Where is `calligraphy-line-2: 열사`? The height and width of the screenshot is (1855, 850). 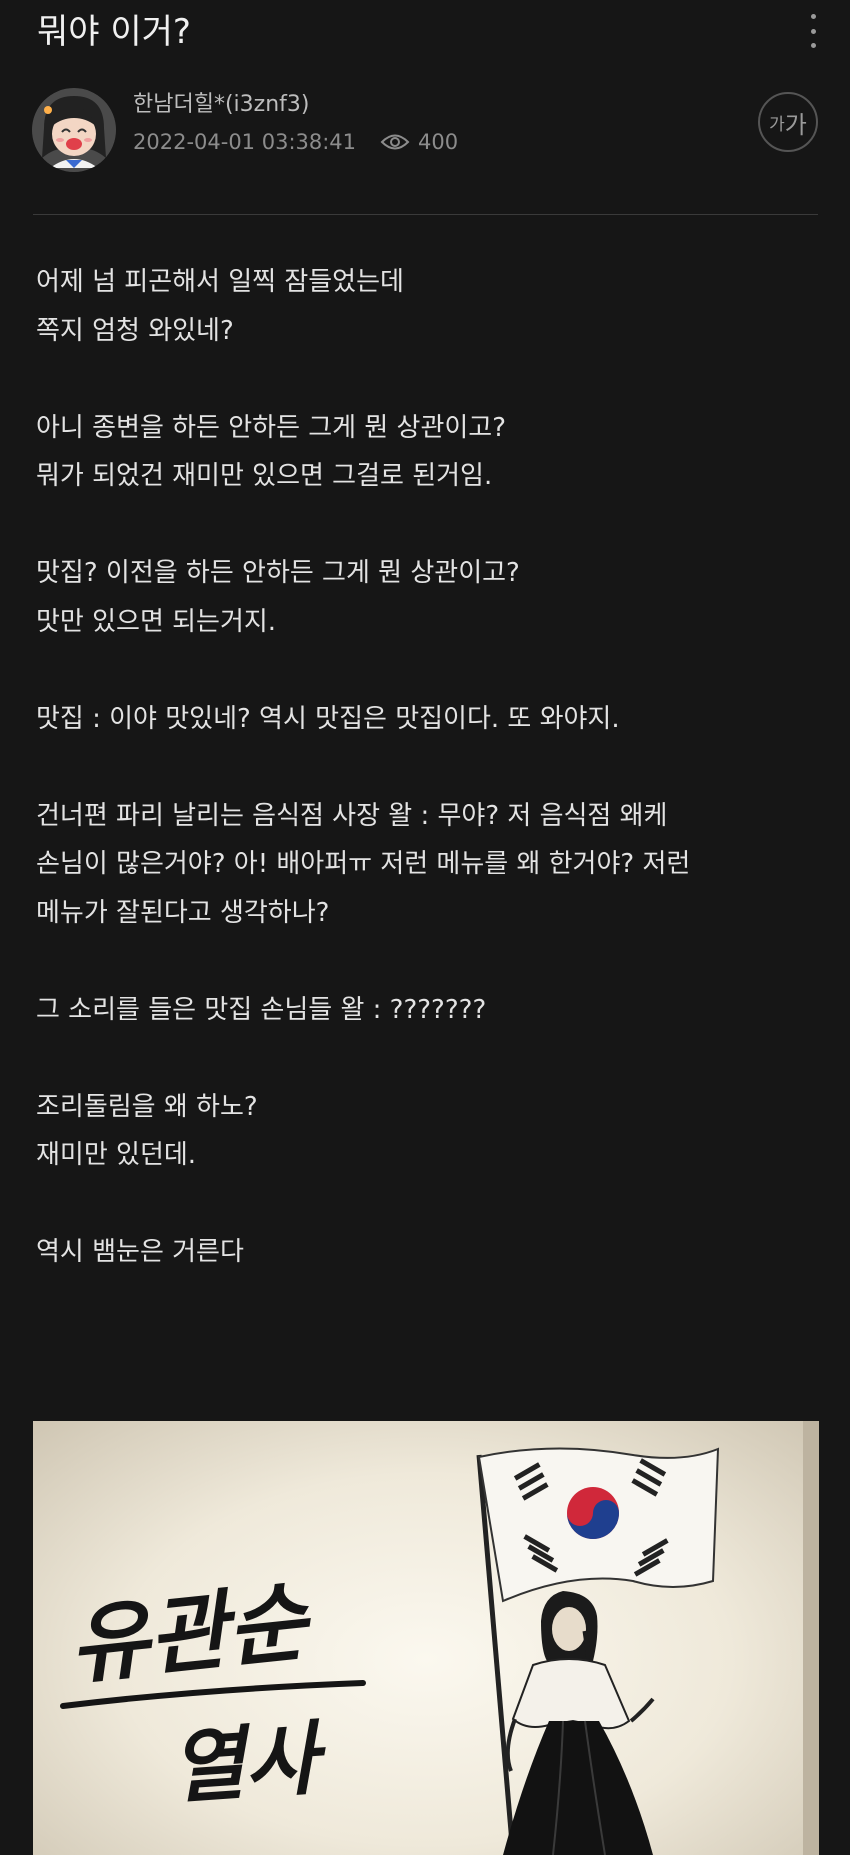
calligraphy-line-2: 열사 is located at coordinates (249, 1762).